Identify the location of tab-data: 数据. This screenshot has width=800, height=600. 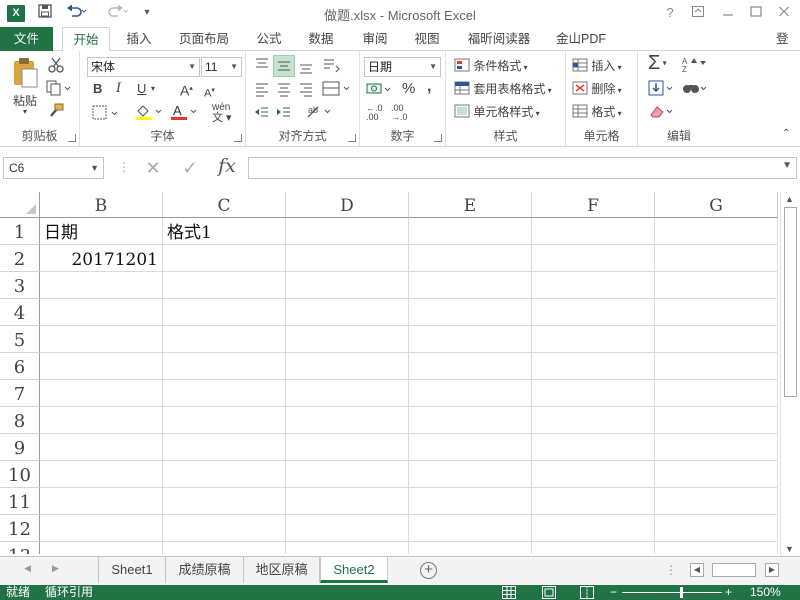
(321, 39).